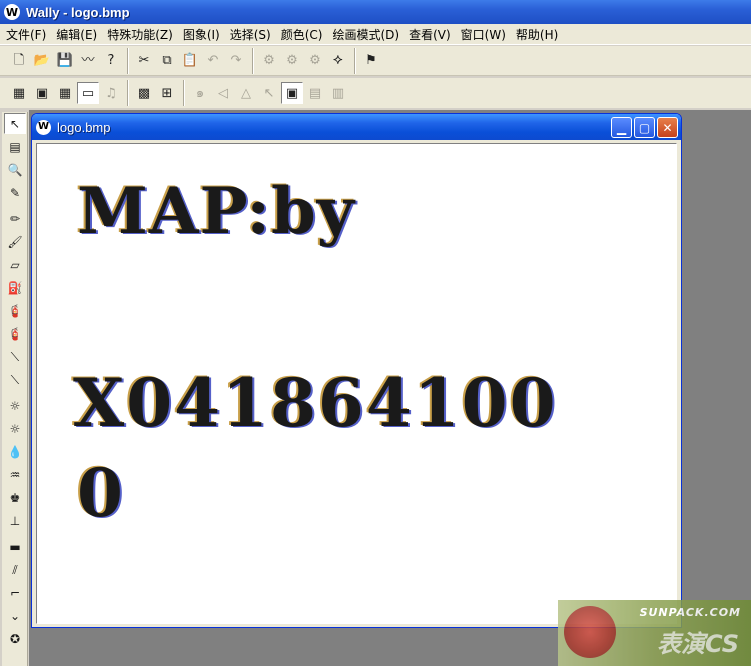 The width and height of the screenshot is (751, 666). I want to click on sun-icon: ☼, so click(15, 405).